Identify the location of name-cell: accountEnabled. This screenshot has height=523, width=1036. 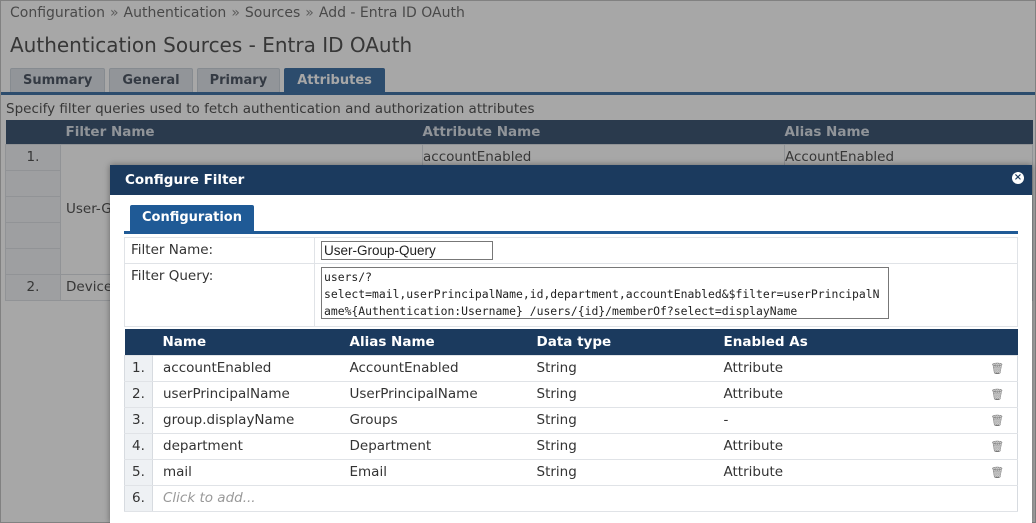
(246, 368).